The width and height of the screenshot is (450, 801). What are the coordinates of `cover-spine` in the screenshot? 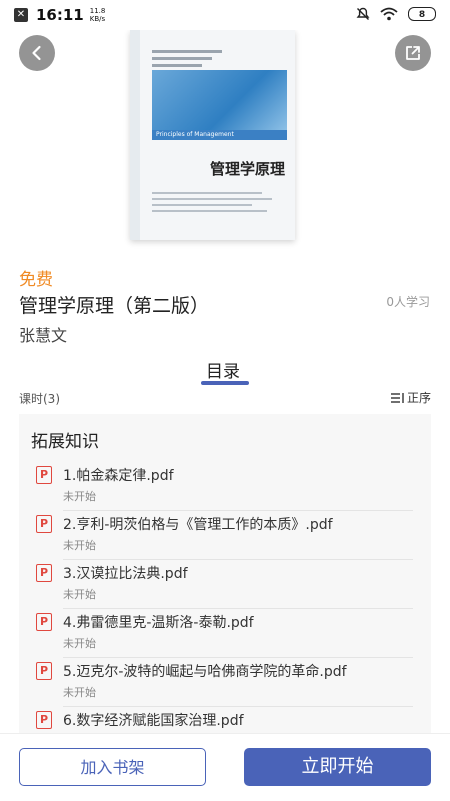 It's located at (135, 135).